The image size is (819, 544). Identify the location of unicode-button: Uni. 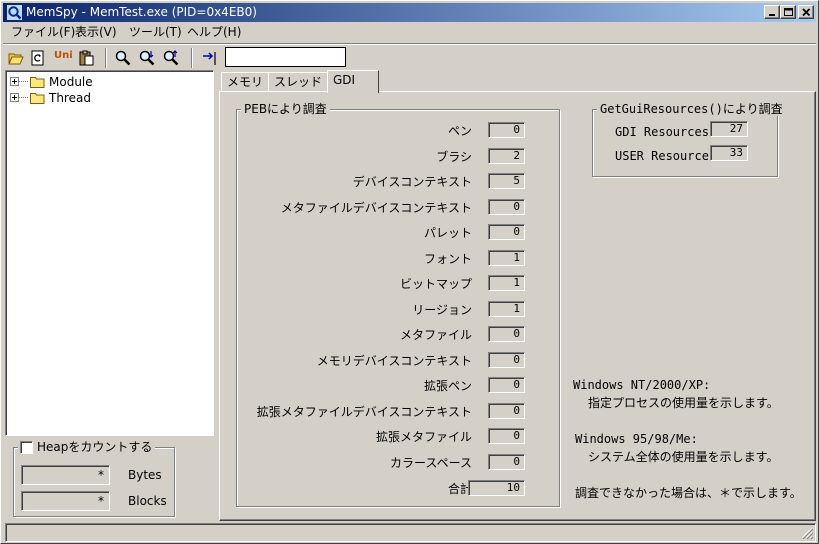
(63, 58).